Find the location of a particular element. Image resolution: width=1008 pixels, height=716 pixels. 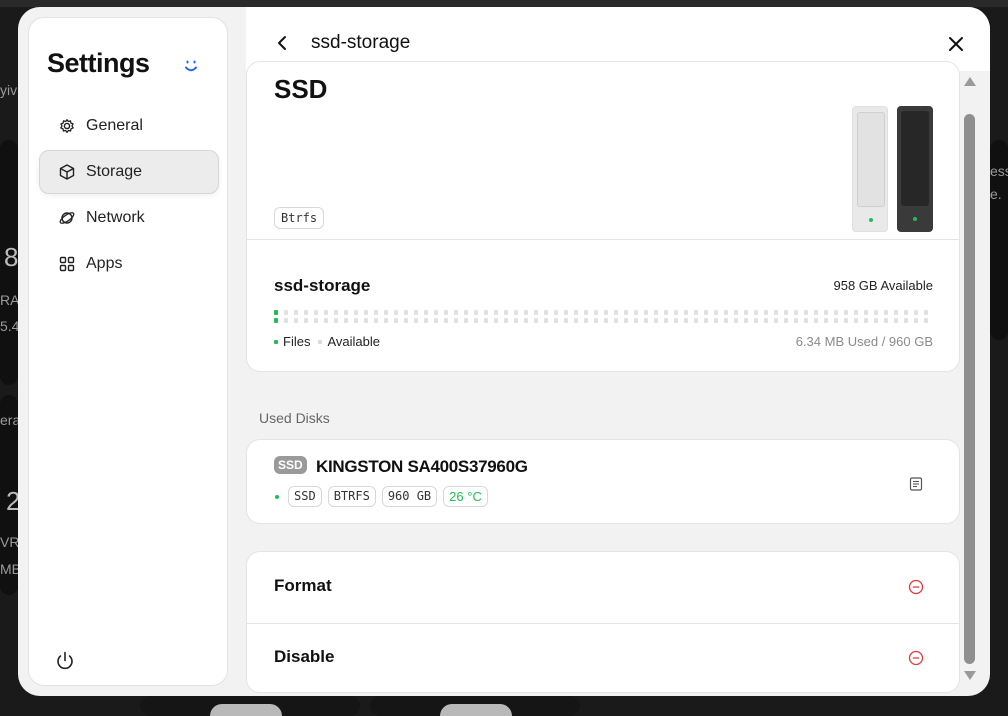

background-text: ess is located at coordinates (999, 171).